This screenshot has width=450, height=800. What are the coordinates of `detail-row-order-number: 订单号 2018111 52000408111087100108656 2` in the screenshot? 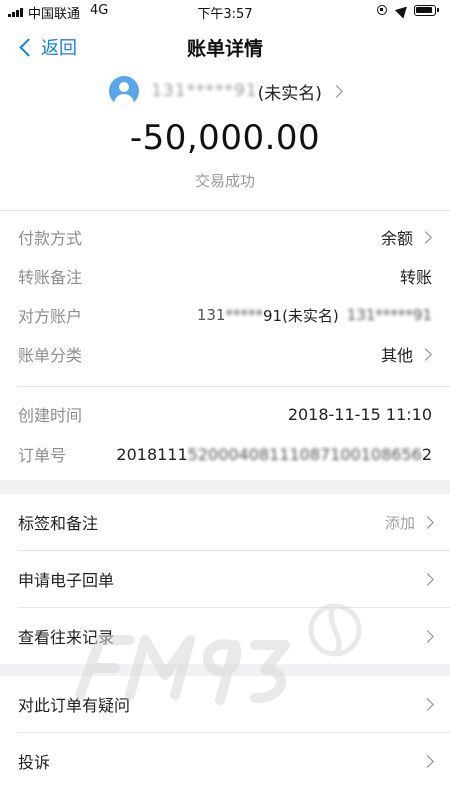 It's located at (225, 454).